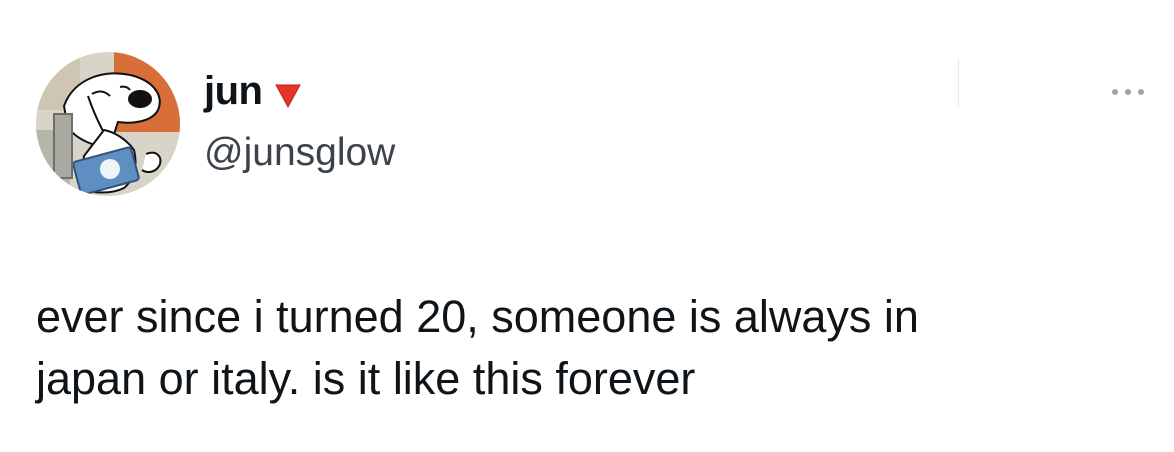  I want to click on red-triangle-down-icon, so click(288, 96).